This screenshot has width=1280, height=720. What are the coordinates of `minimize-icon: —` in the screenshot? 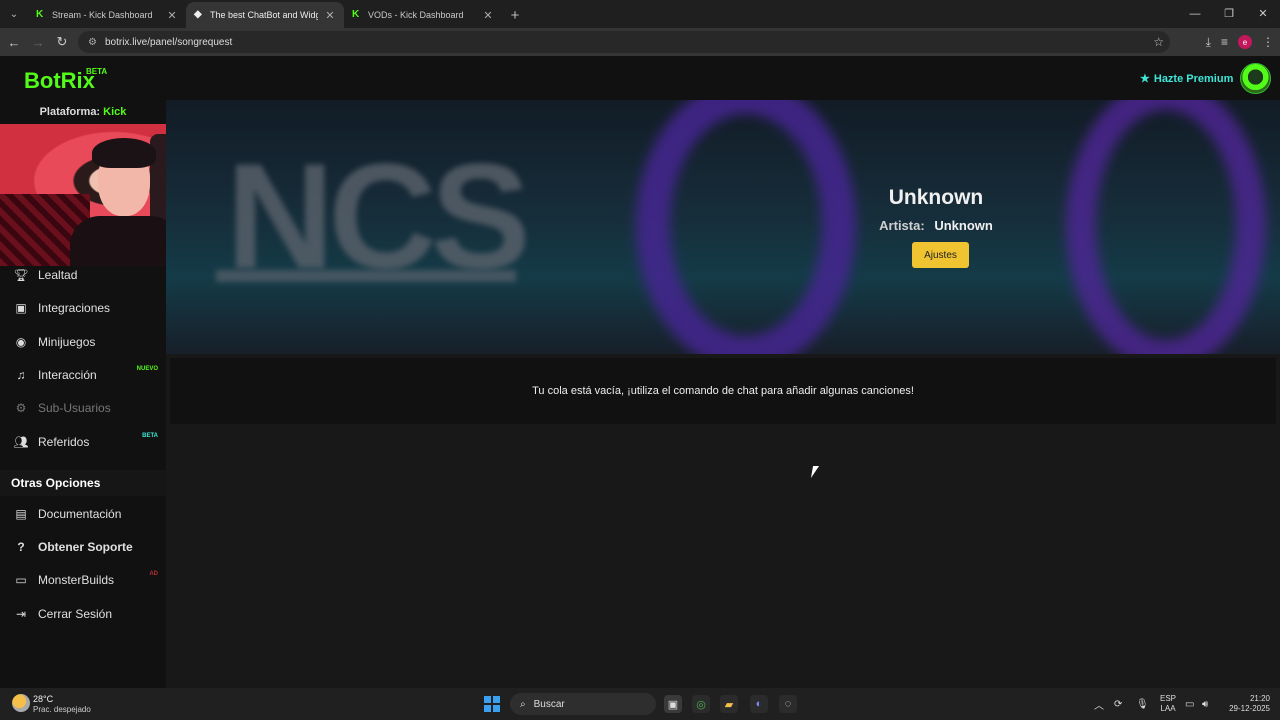 It's located at (1195, 14).